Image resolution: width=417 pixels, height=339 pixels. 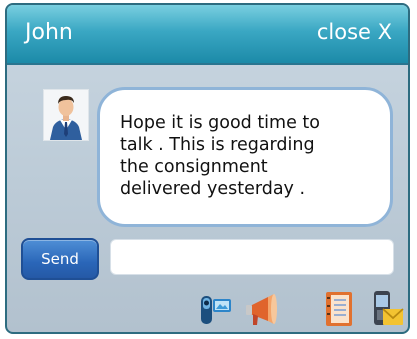 I want to click on video-call-icon, so click(x=216, y=309).